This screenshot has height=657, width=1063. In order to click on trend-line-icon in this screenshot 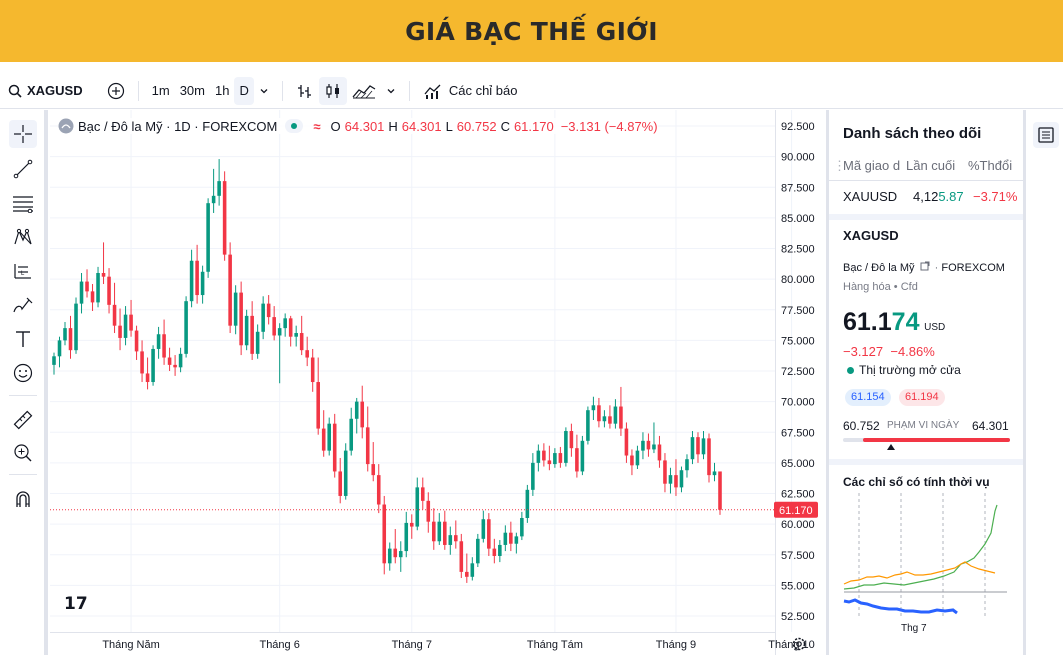, I will do `click(23, 169)`.